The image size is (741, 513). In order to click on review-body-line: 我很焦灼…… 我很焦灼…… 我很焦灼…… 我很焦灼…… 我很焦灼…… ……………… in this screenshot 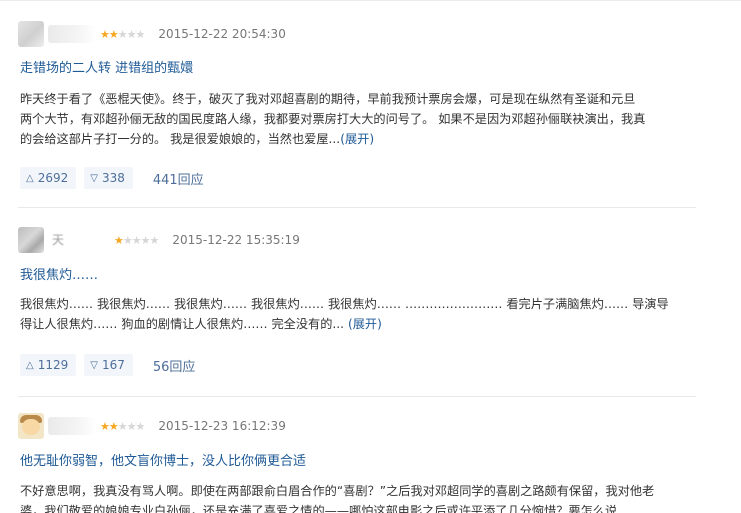, I will do `click(344, 304)`.